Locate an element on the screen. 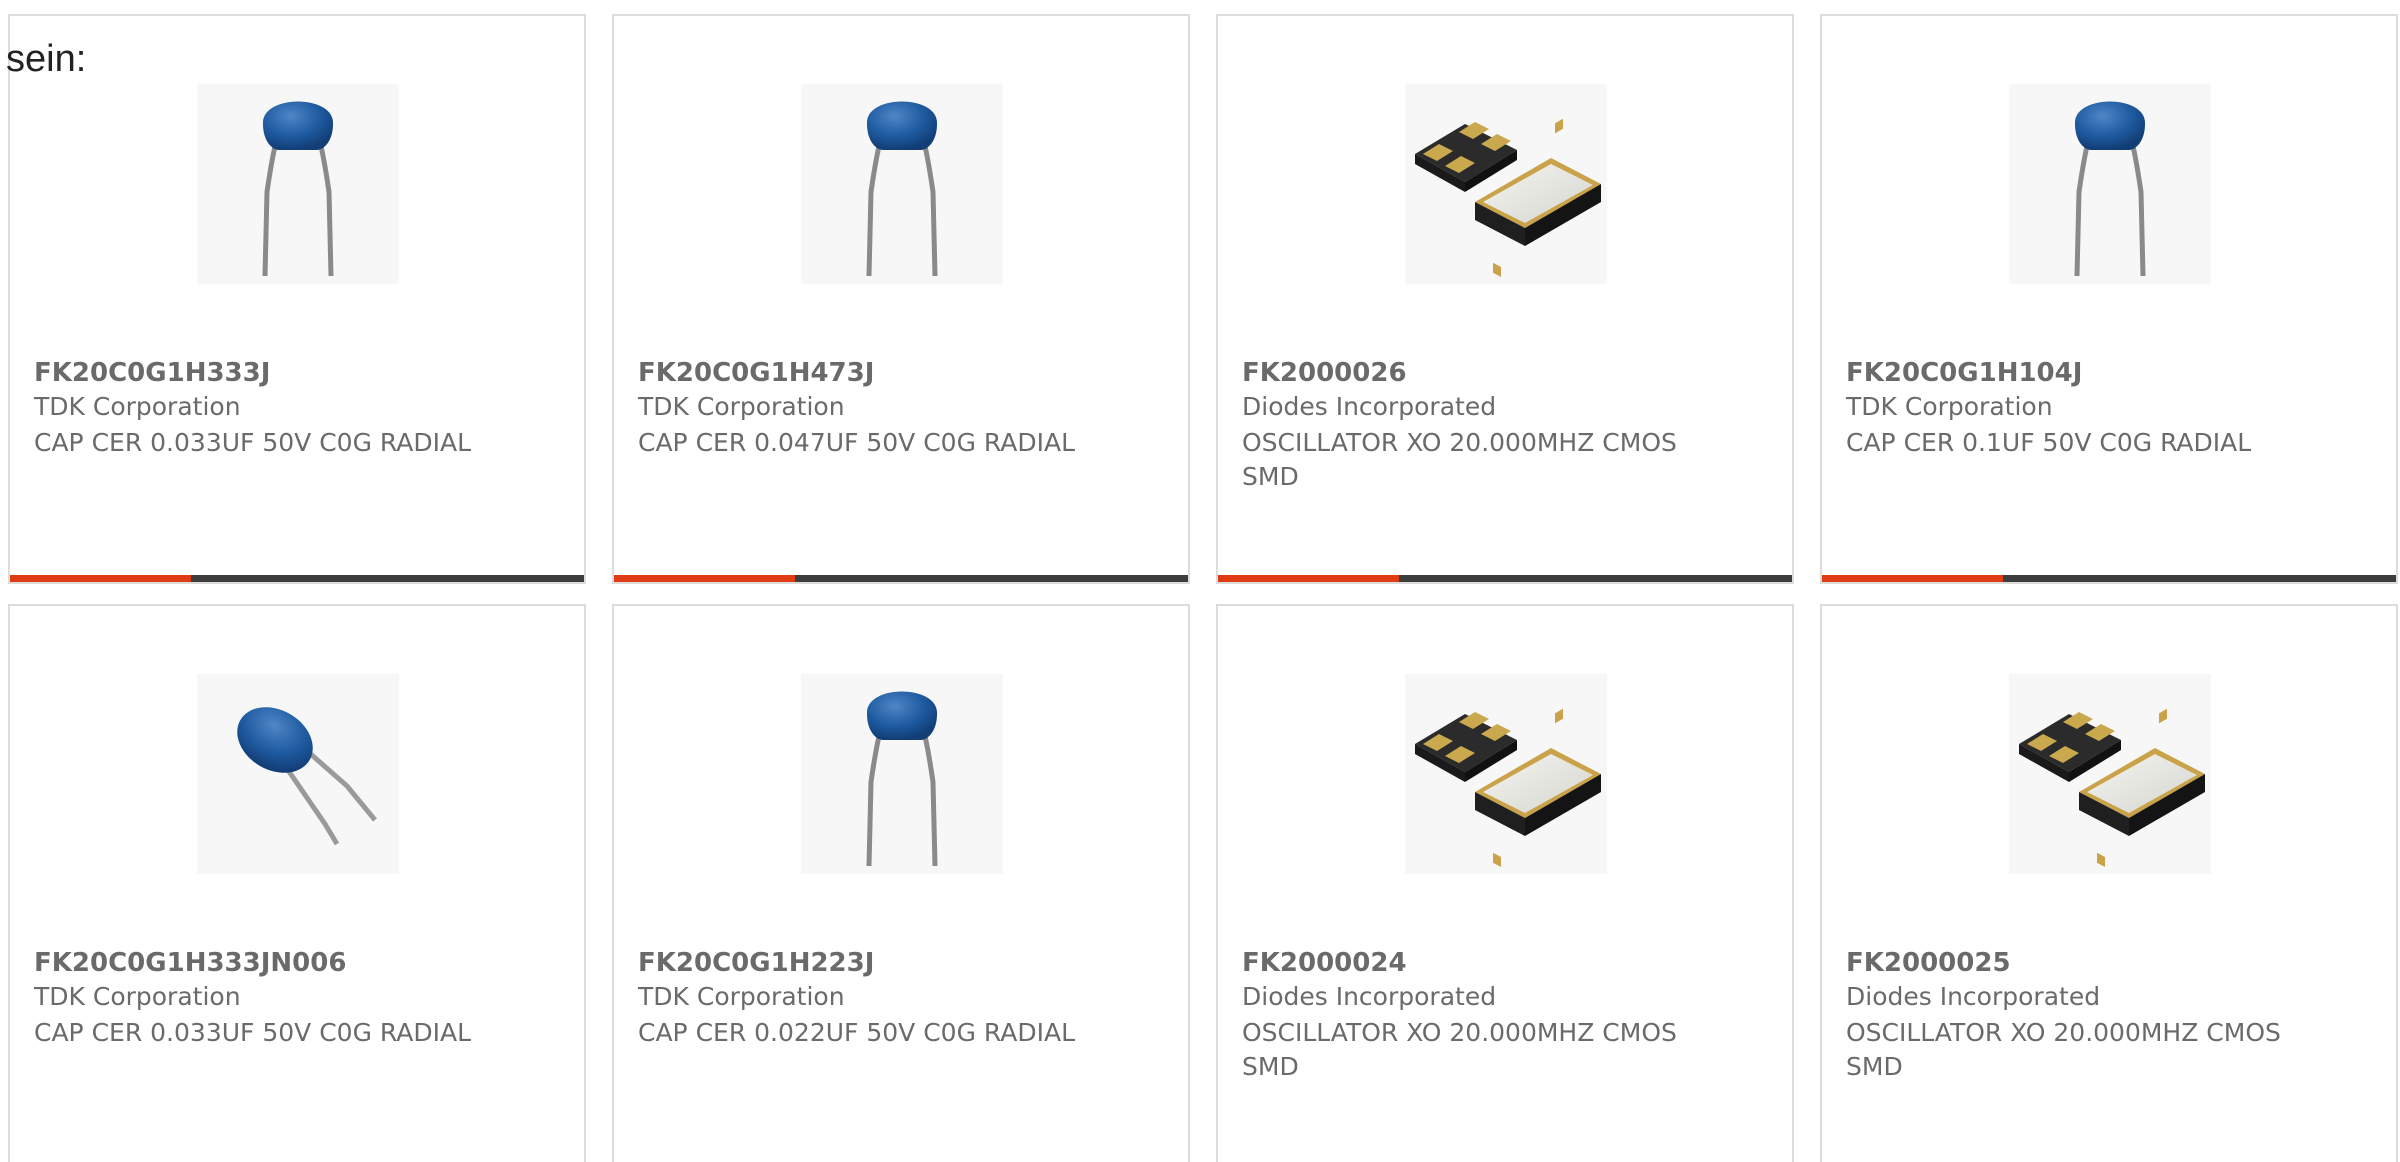 The width and height of the screenshot is (2400, 1162). intro-text: sein: is located at coordinates (46, 59).